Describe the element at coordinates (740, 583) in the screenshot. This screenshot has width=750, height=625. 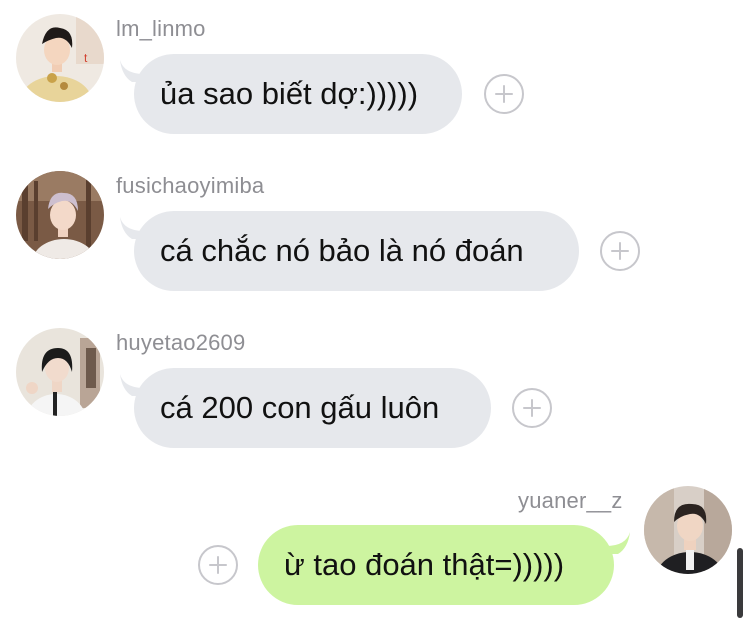
I see `scrollbar` at that location.